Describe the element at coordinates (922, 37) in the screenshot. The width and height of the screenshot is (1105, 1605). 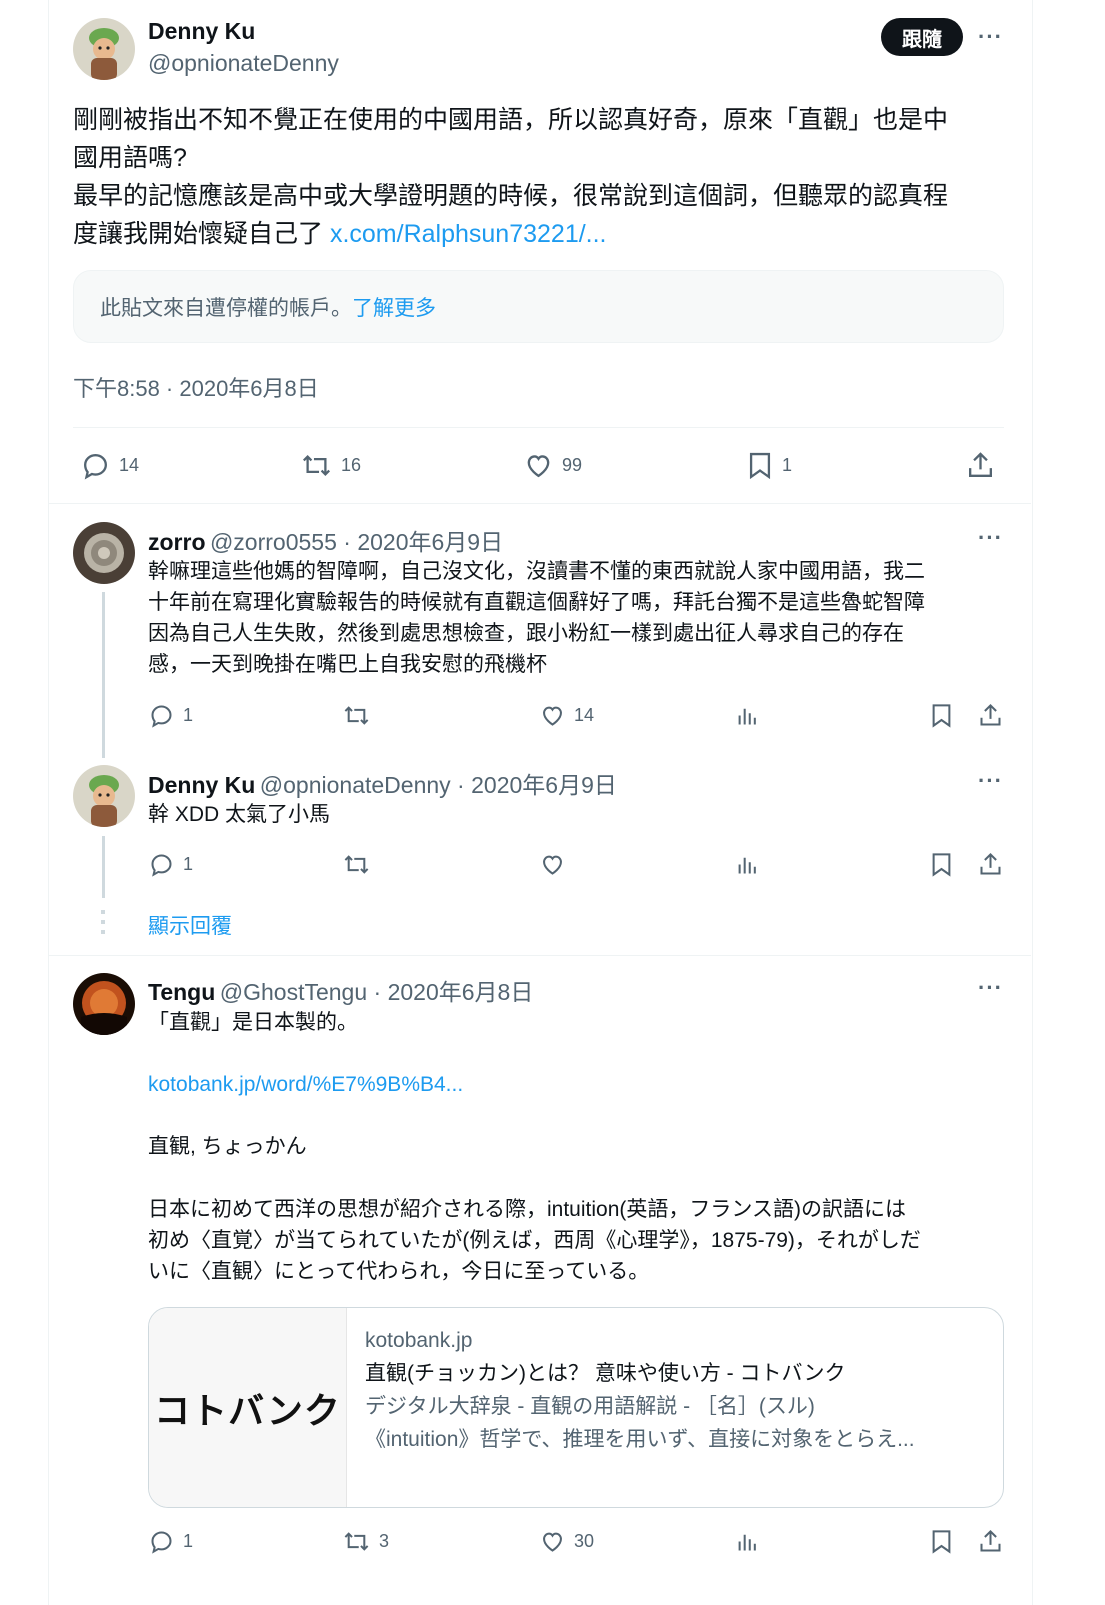
I see `follow-button: 跟隨` at that location.